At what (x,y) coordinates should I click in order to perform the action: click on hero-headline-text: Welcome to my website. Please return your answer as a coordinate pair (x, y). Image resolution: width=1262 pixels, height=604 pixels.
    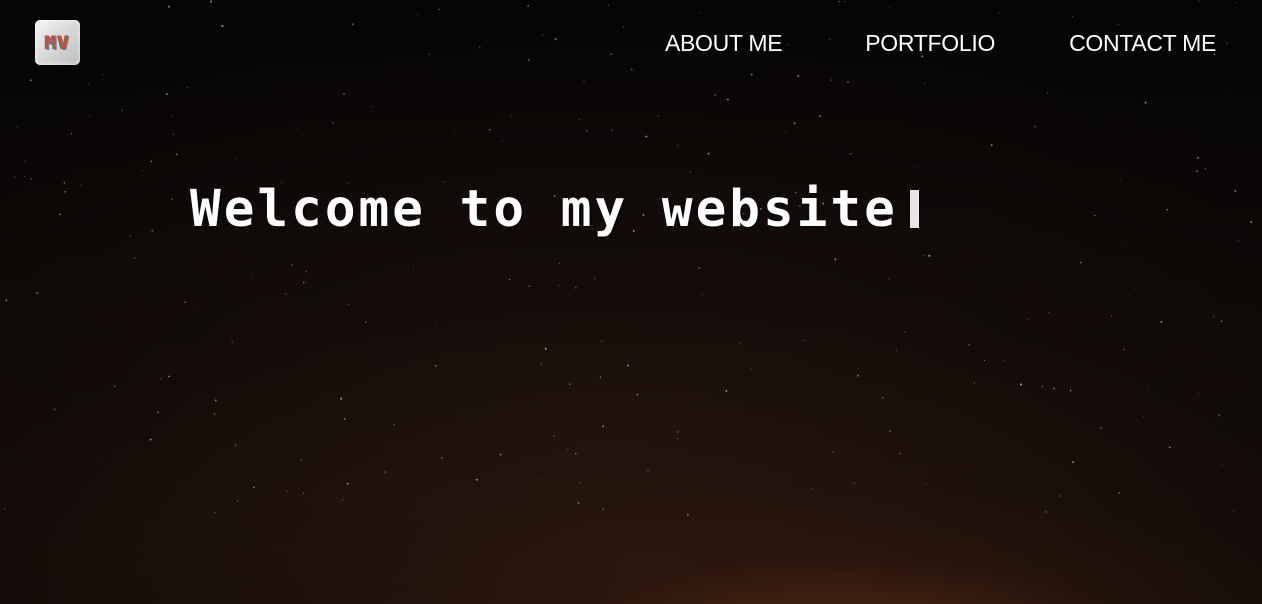
    Looking at the image, I should click on (544, 209).